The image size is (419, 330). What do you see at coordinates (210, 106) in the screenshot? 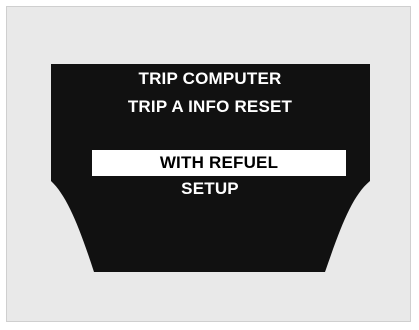
I see `menu-subtitle: TRIP A INFO RESET` at bounding box center [210, 106].